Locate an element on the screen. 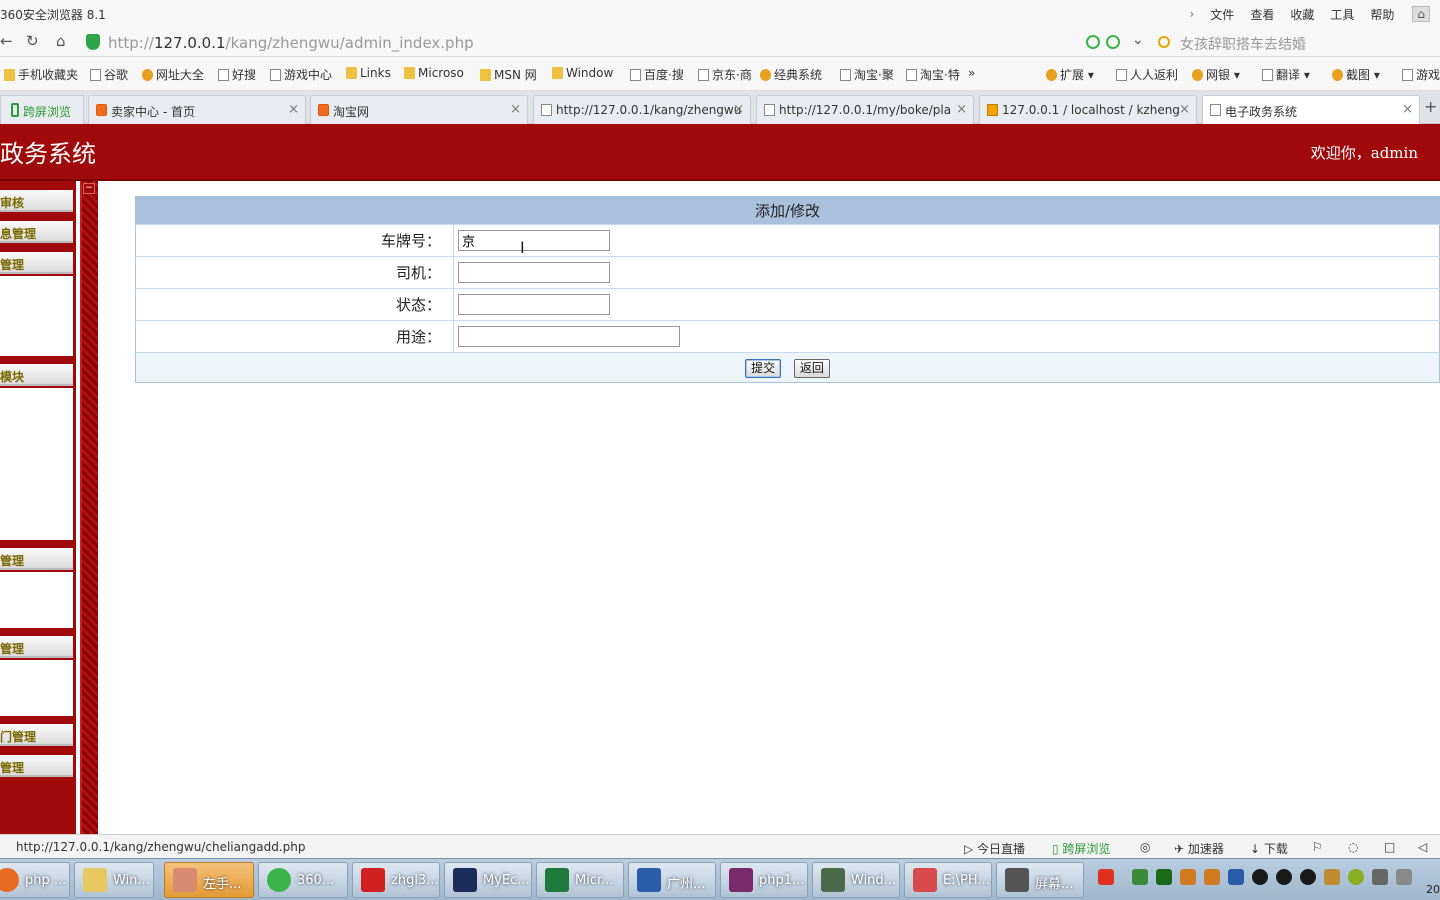 Image resolution: width=1440 pixels, height=900 pixels. bookmark-item: 京东·商 is located at coordinates (725, 74).